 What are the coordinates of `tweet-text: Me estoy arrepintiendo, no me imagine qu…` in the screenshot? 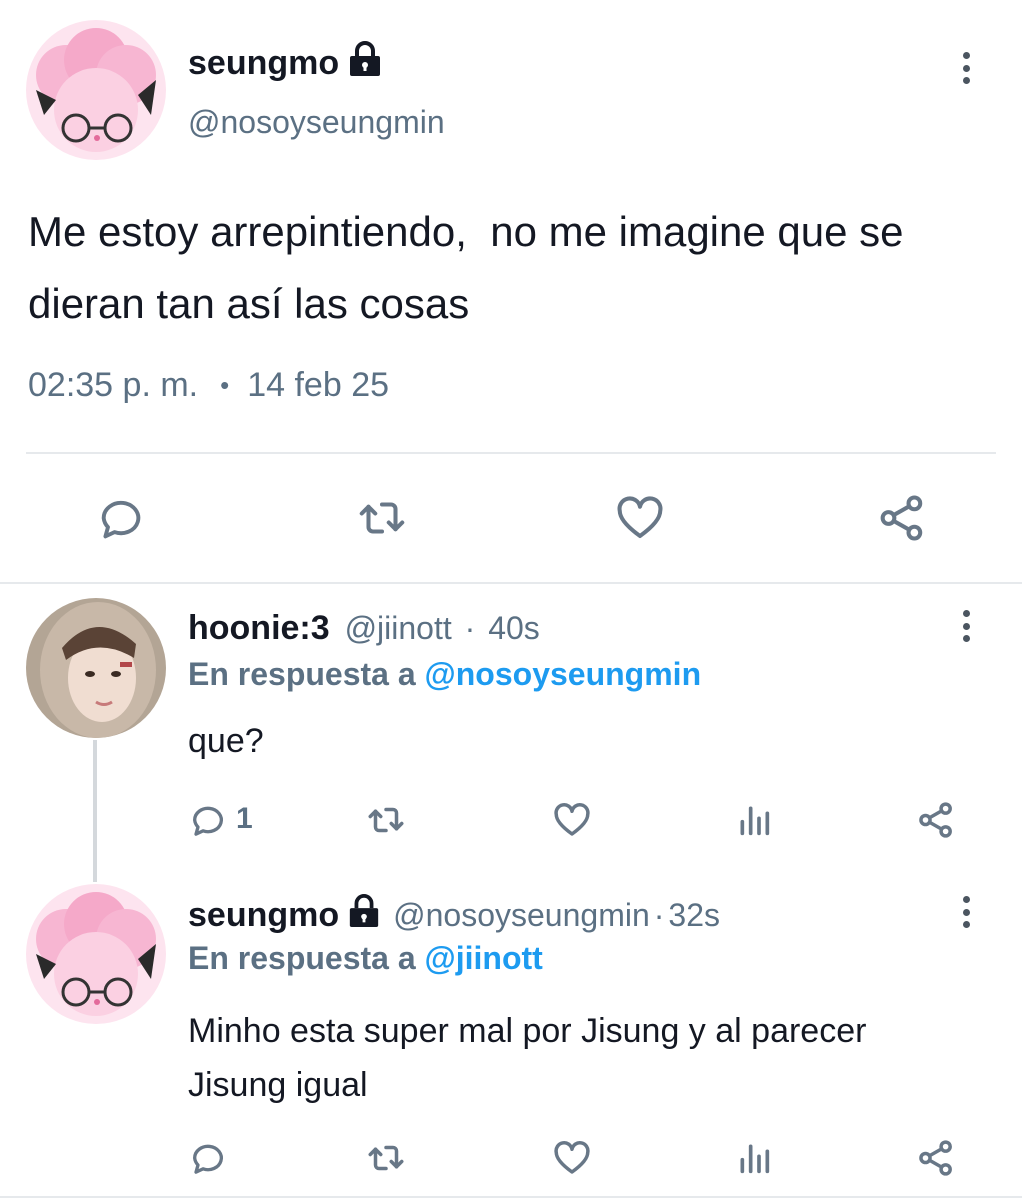 It's located at (466, 268).